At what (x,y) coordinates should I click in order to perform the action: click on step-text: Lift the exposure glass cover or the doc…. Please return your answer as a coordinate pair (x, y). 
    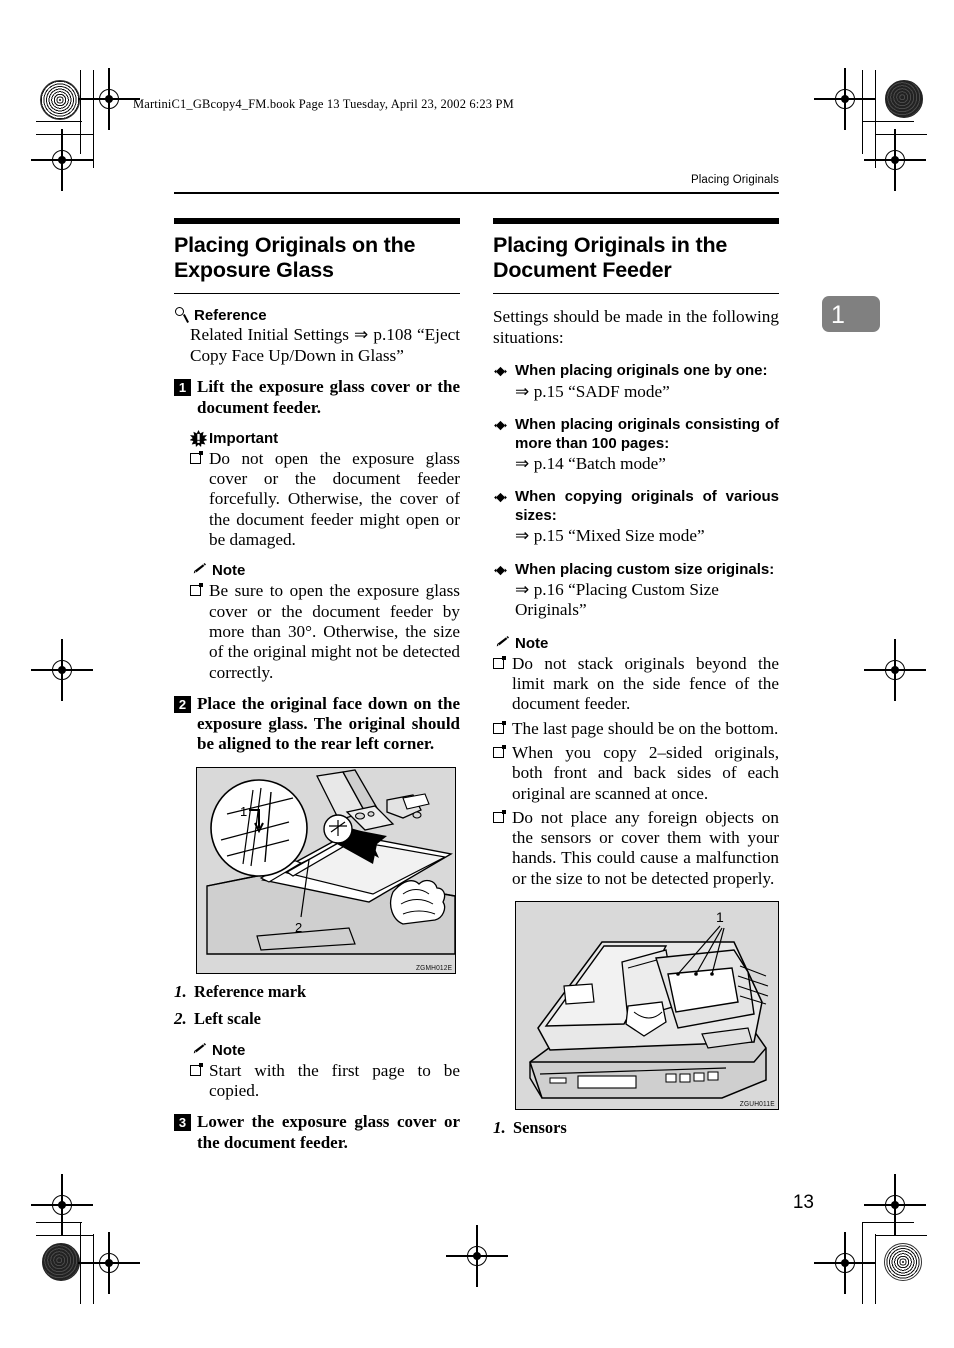
    Looking at the image, I should click on (328, 397).